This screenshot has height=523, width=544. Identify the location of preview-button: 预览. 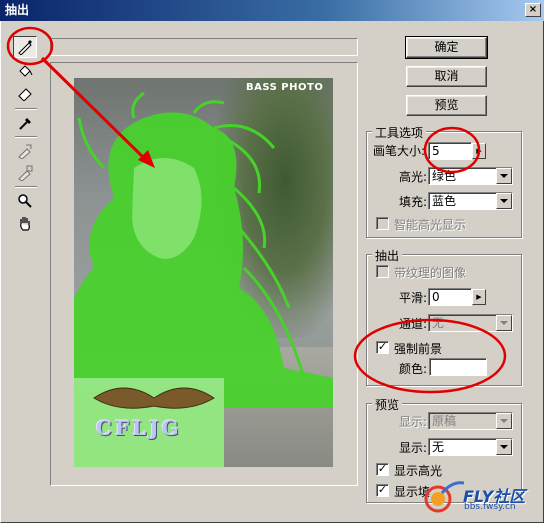
(446, 105).